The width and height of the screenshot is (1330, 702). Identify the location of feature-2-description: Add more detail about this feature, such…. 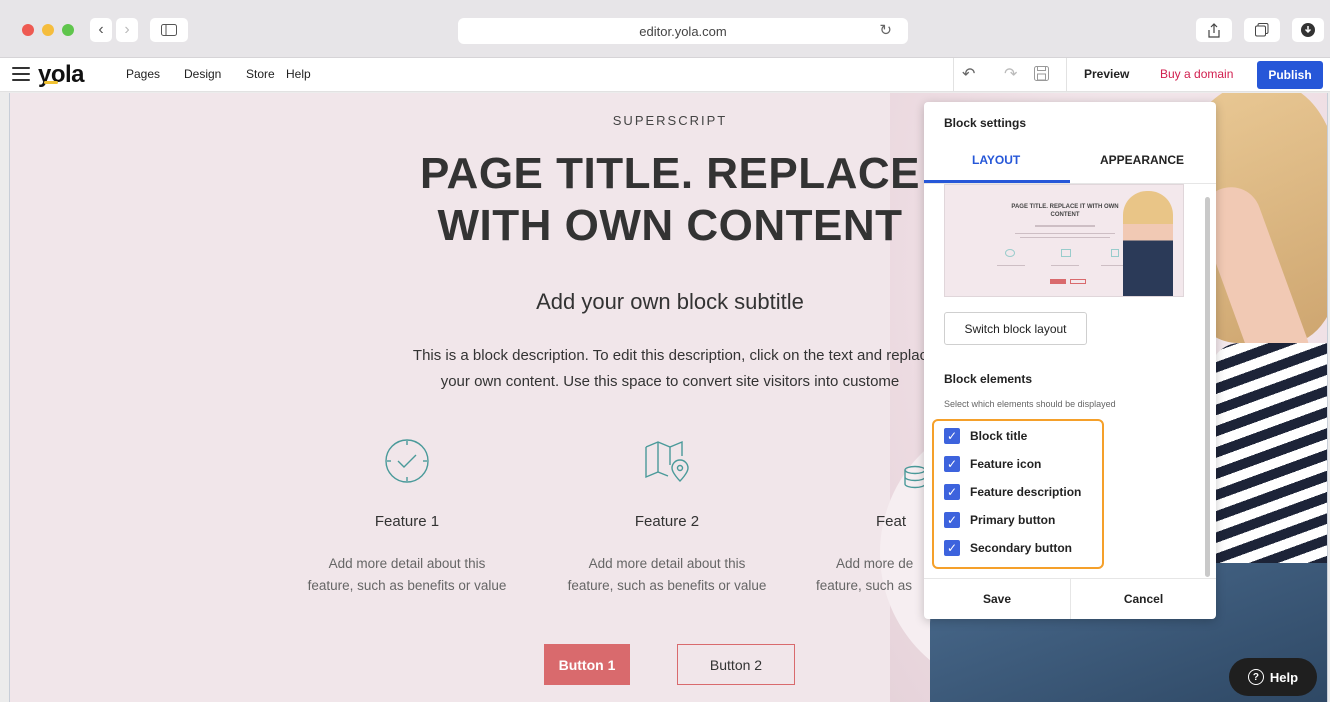
(667, 575).